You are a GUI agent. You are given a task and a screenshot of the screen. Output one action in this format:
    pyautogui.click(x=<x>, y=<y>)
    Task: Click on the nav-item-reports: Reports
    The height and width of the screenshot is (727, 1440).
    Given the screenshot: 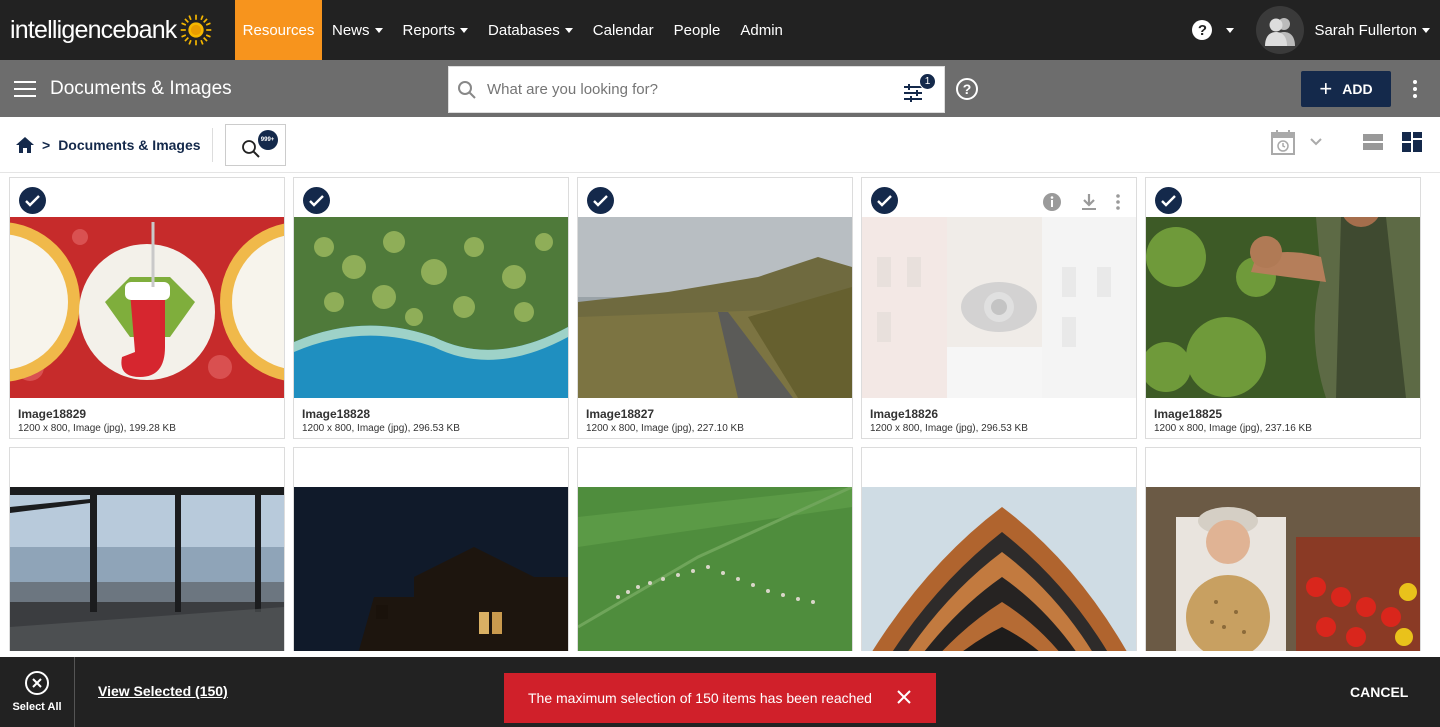 What is the action you would take?
    pyautogui.click(x=436, y=30)
    